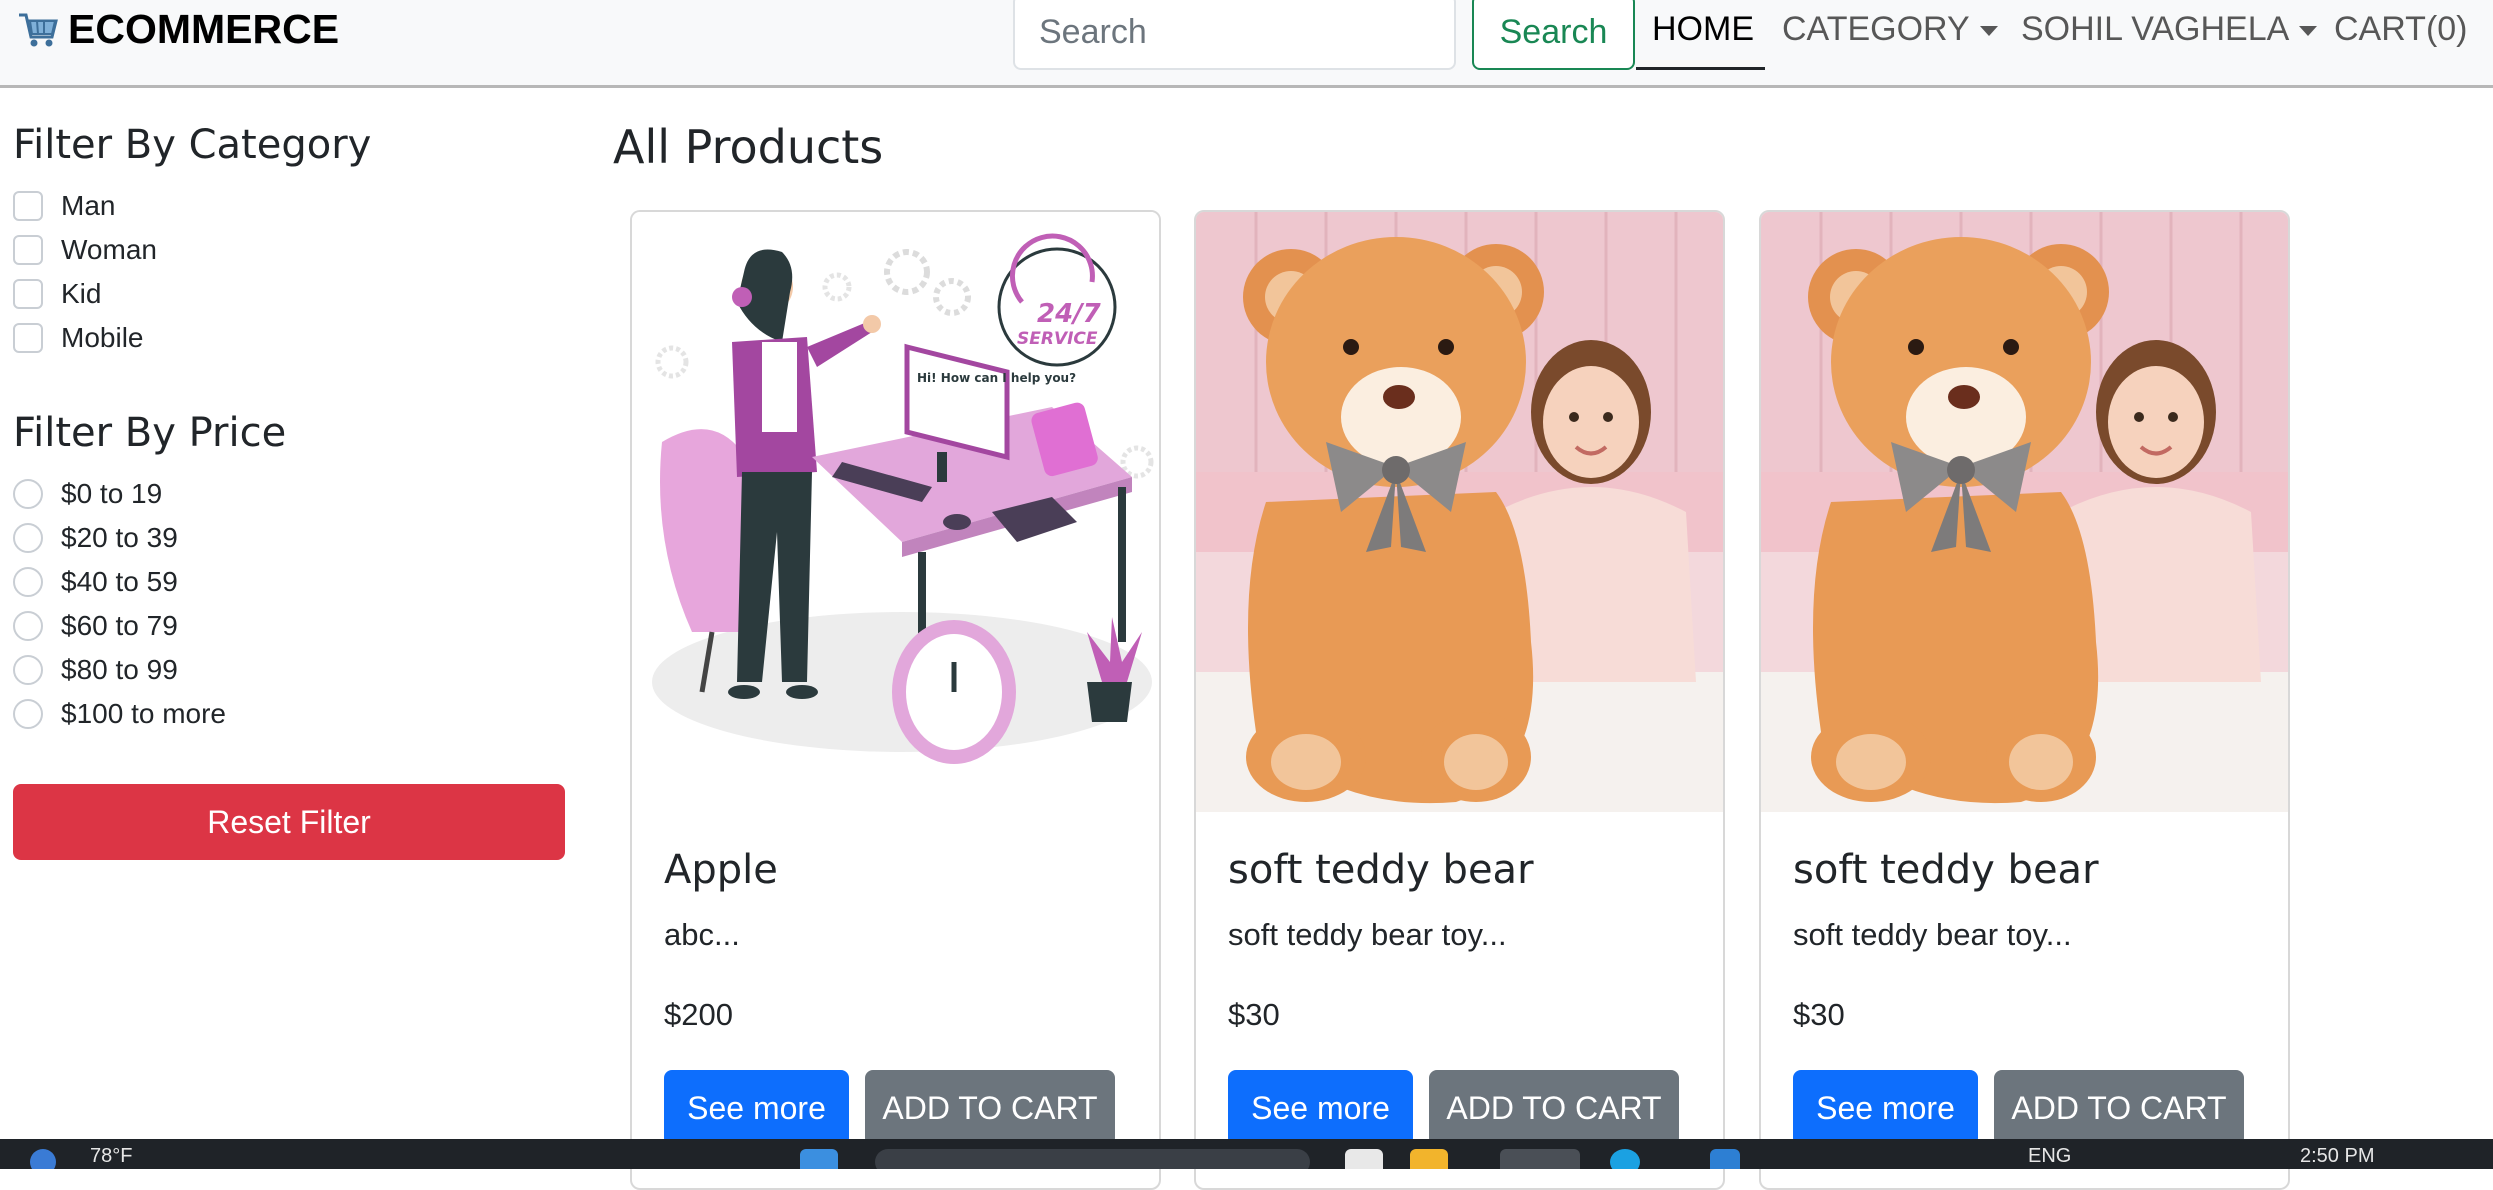 This screenshot has width=2493, height=1190. I want to click on price-option: $40 to 59, so click(95, 582).